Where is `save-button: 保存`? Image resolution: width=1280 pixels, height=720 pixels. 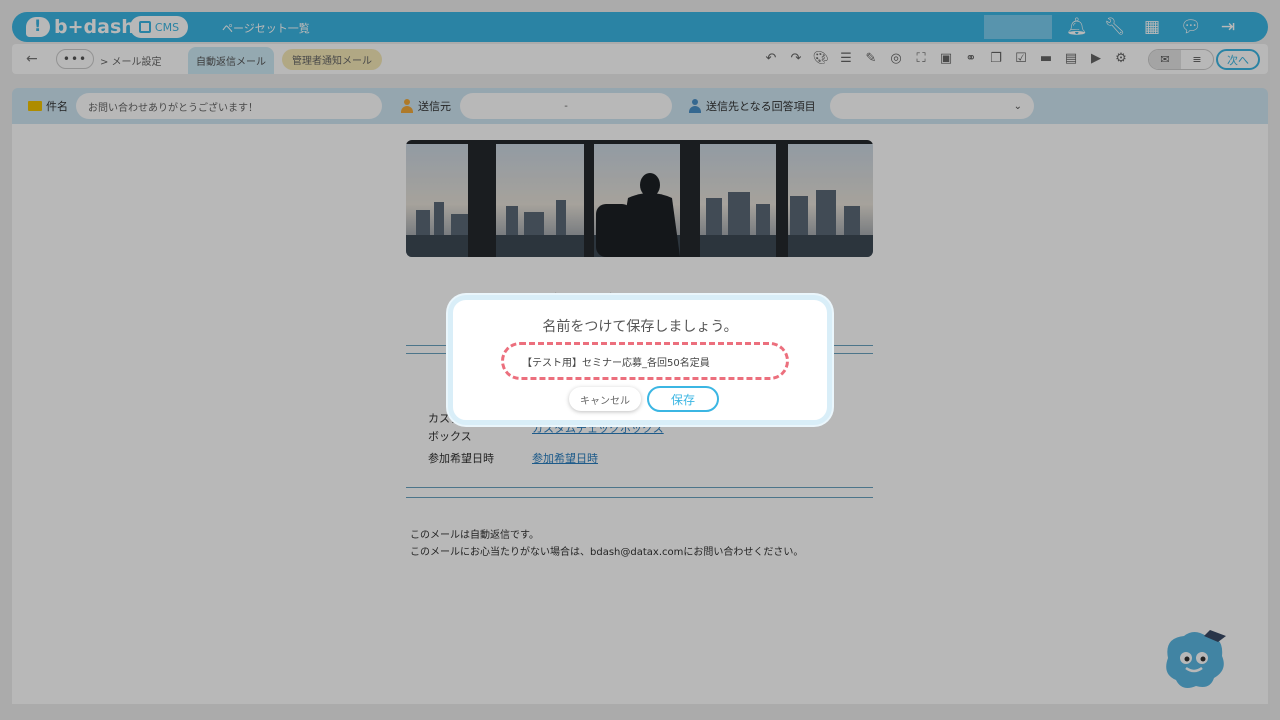
save-button: 保存 is located at coordinates (683, 399).